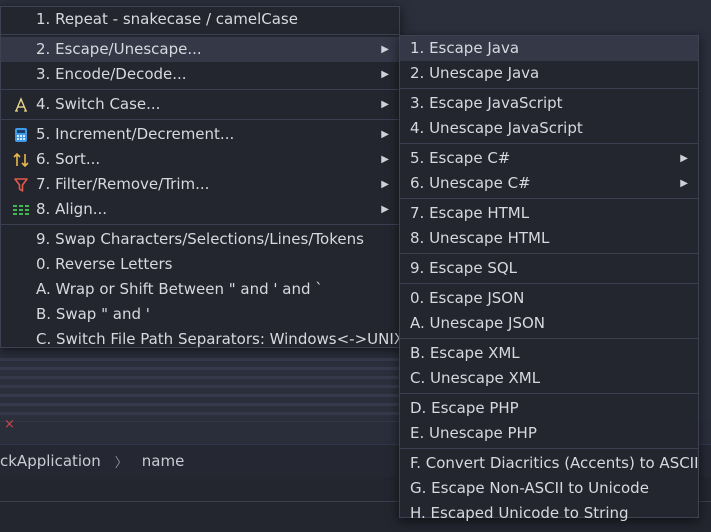 This screenshot has width=711, height=532. What do you see at coordinates (467, 298) in the screenshot?
I see `menu-item-label: 0. Escape JSON` at bounding box center [467, 298].